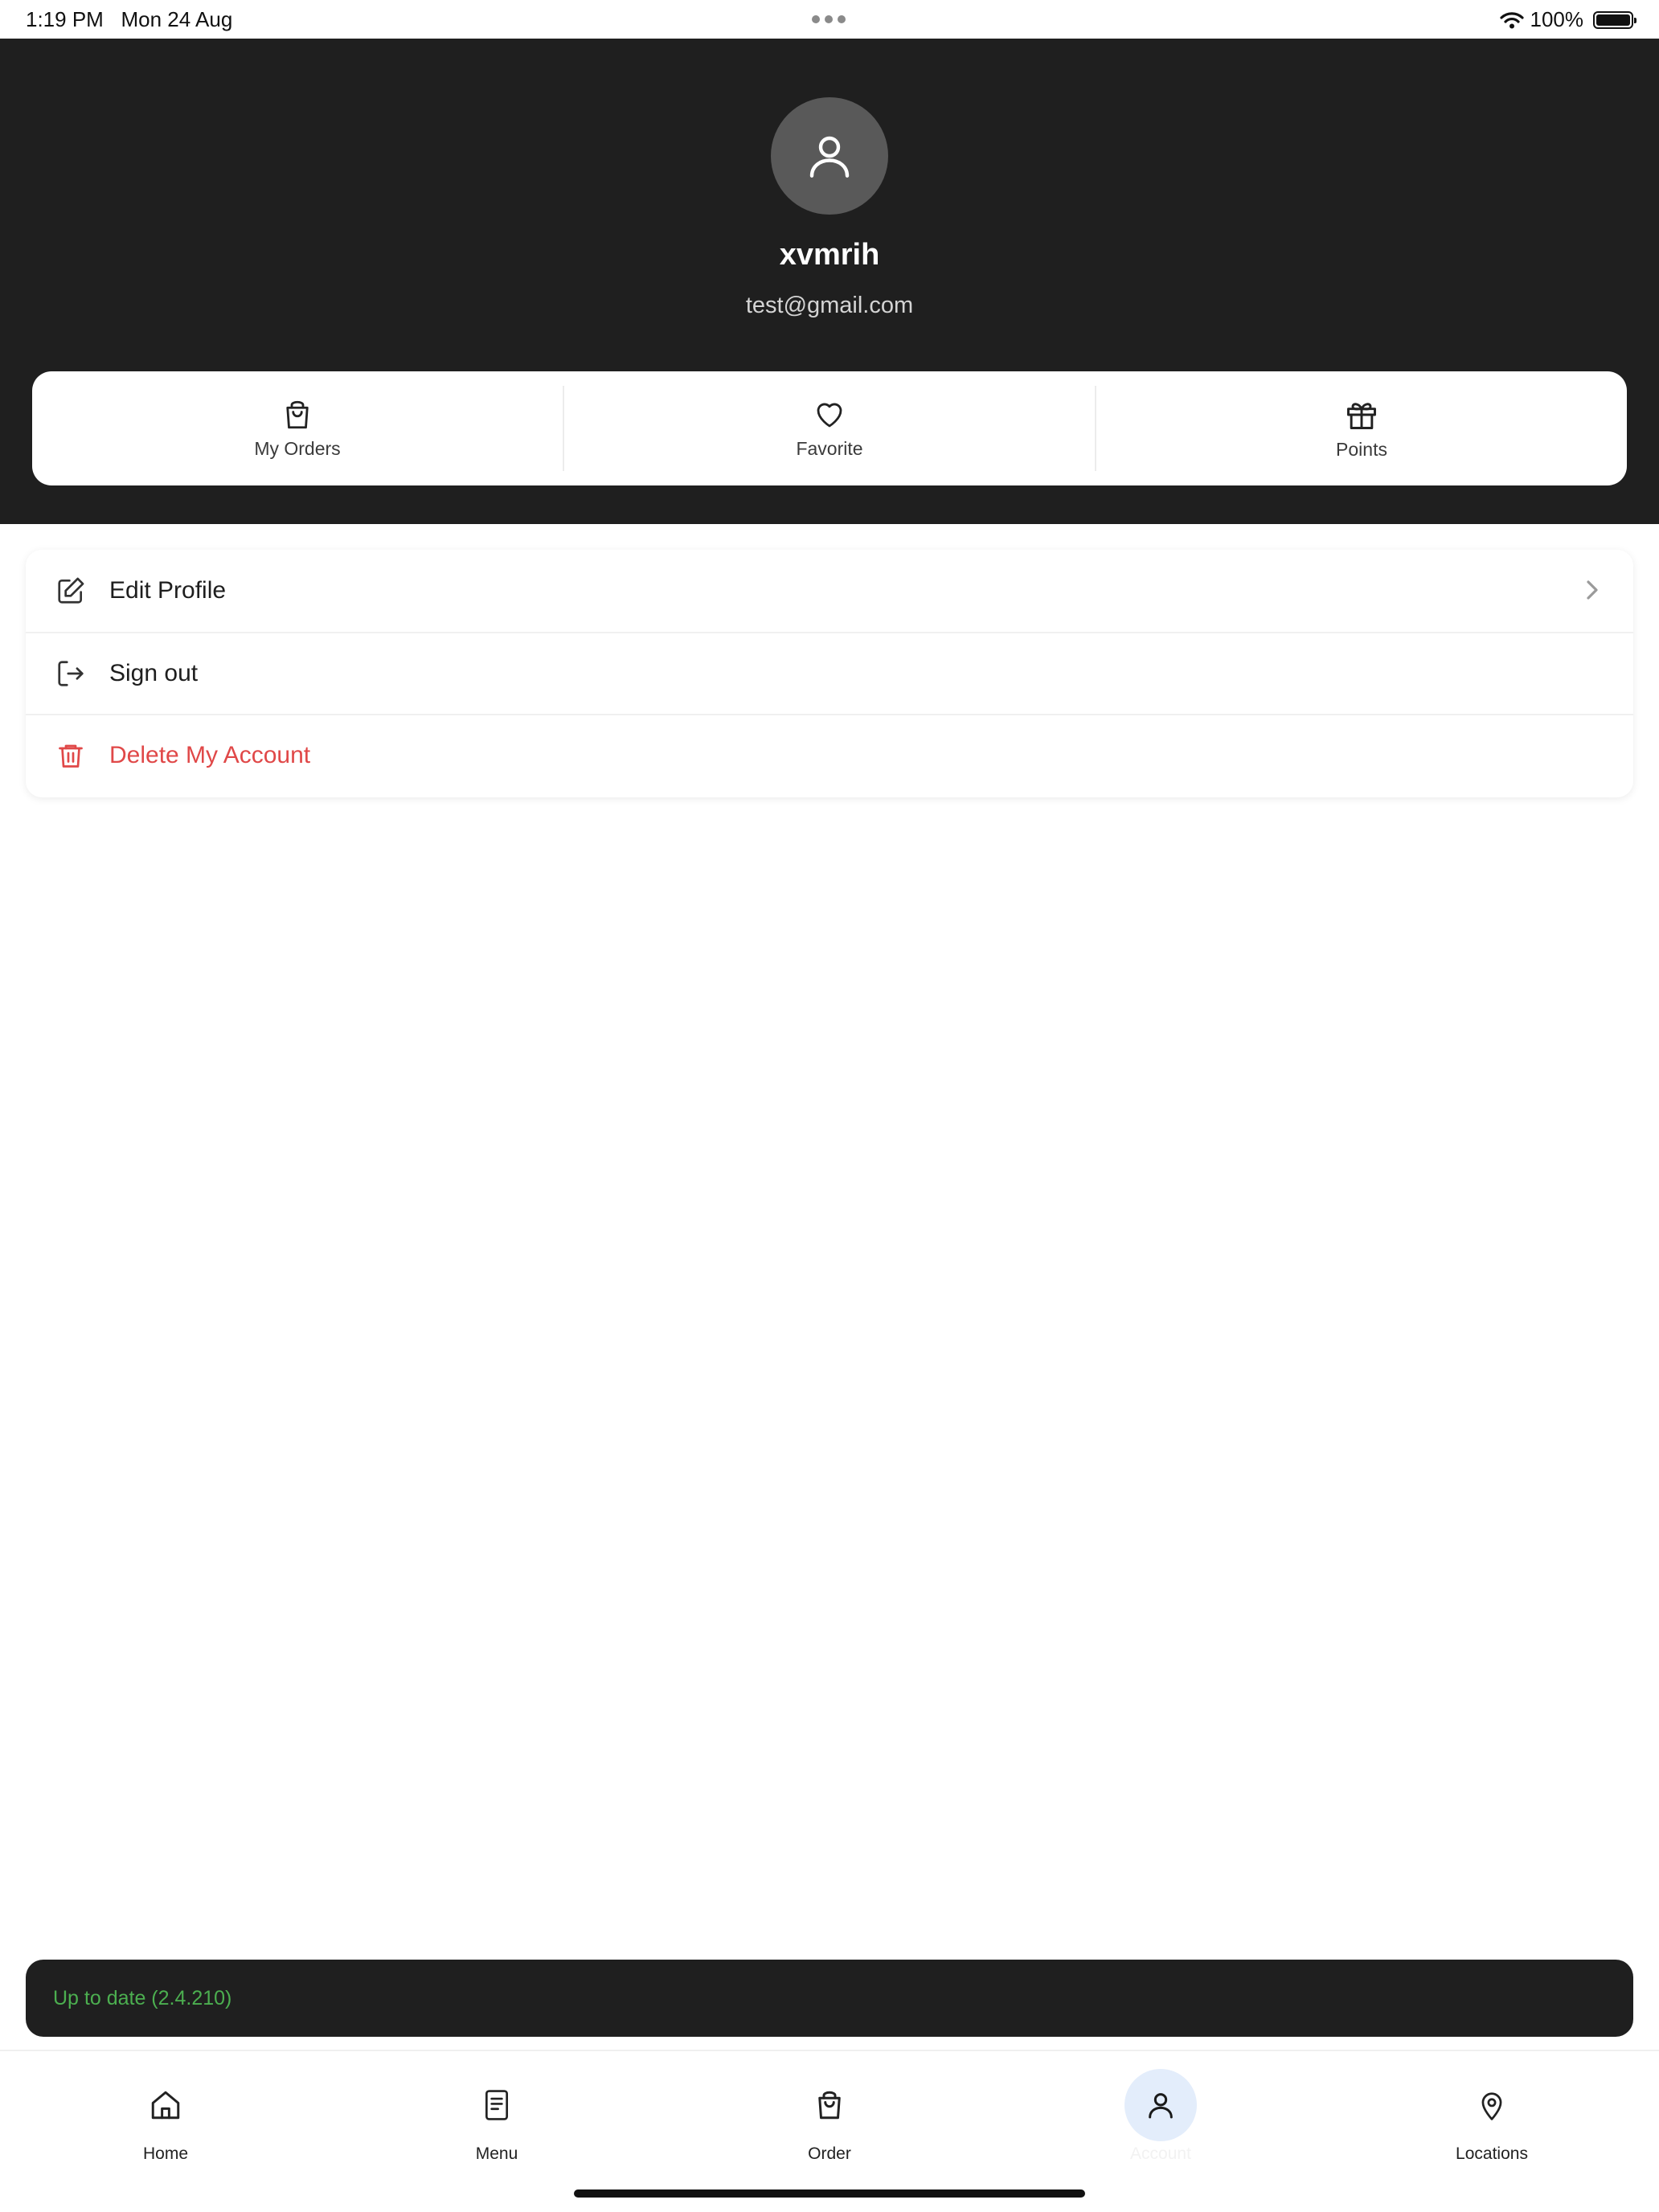 This screenshot has height=2212, width=1659. I want to click on quick-action-label: Points, so click(1361, 449).